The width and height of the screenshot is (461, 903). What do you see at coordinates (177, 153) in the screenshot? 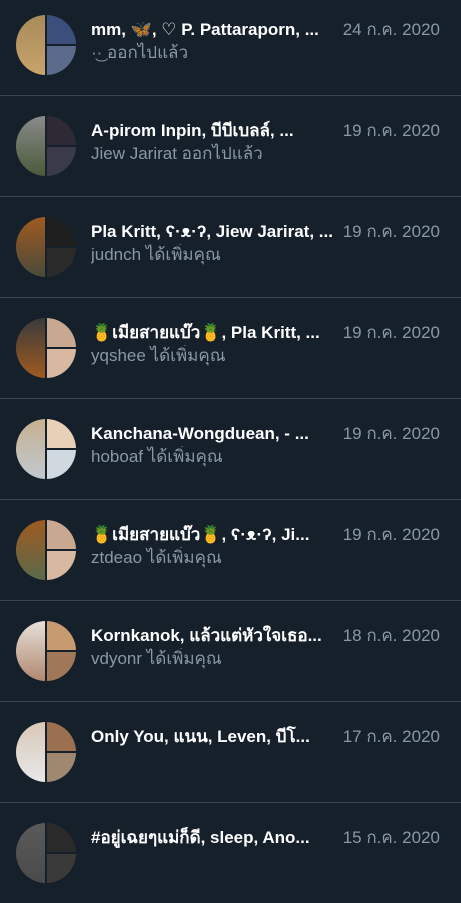
I see `conversation-subtitle: Jiew Jarirat ออกไปแล้ว` at bounding box center [177, 153].